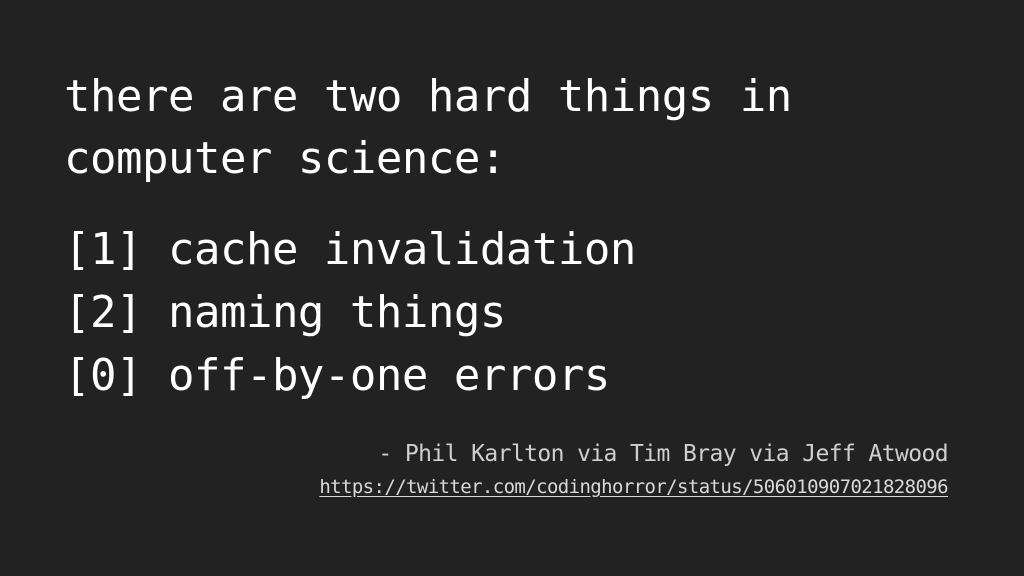 The height and width of the screenshot is (576, 1024). What do you see at coordinates (401, 249) in the screenshot?
I see `item-text: cache invalidation` at bounding box center [401, 249].